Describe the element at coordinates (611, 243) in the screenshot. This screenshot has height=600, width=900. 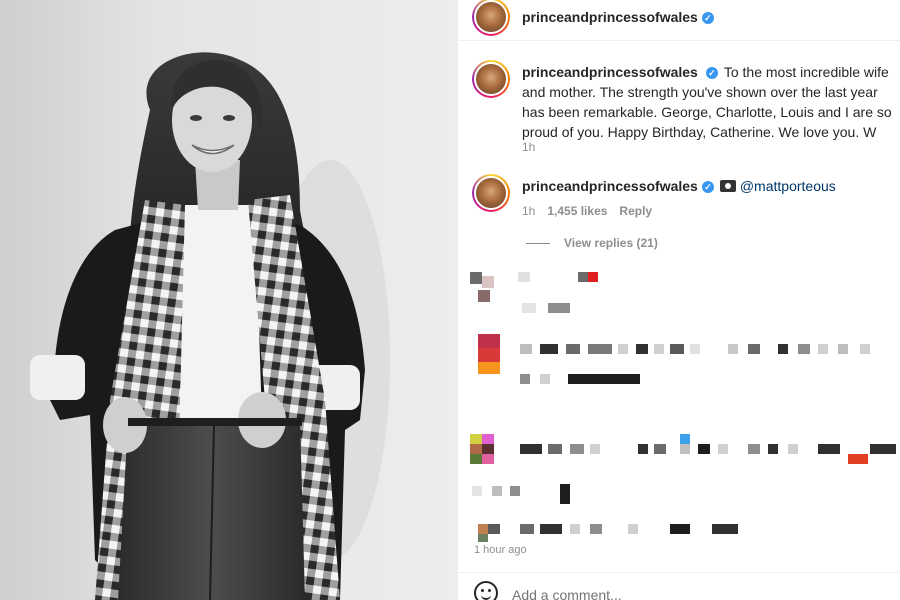
I see `view-replies-label: View replies (21)` at that location.